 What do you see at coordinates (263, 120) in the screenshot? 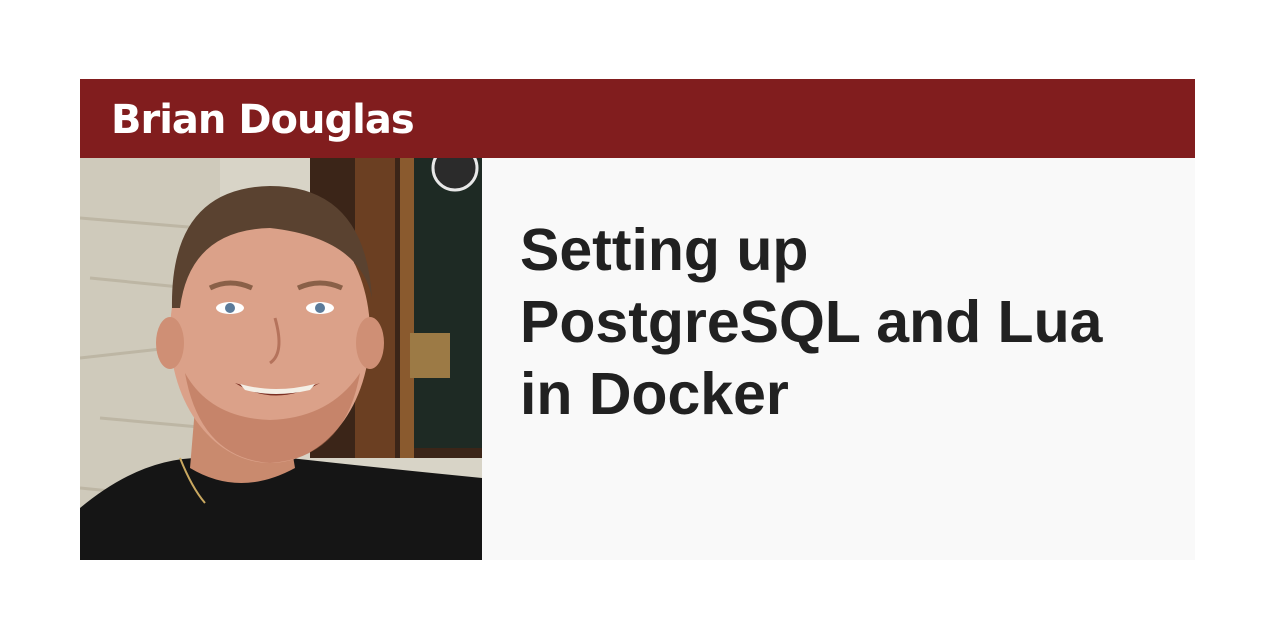
I see `author-name: Brian Douglas` at bounding box center [263, 120].